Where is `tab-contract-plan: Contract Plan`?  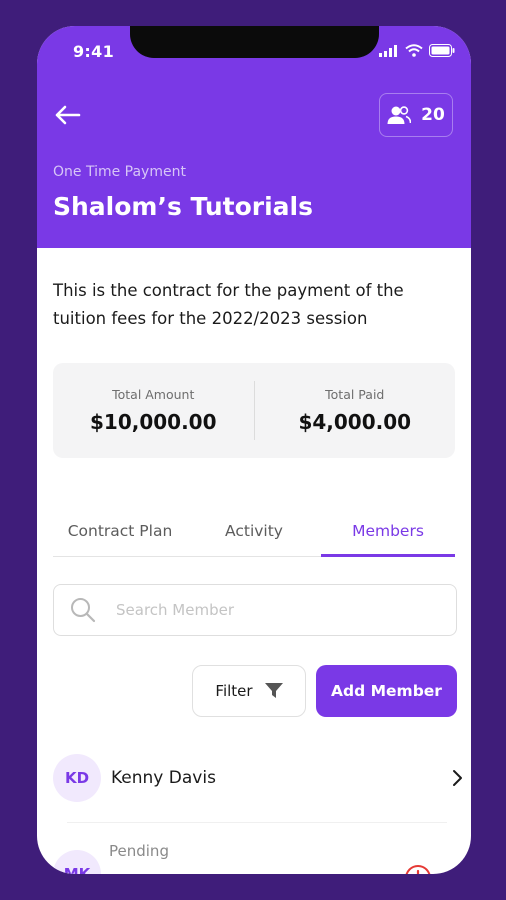
tab-contract-plan: Contract Plan is located at coordinates (120, 536).